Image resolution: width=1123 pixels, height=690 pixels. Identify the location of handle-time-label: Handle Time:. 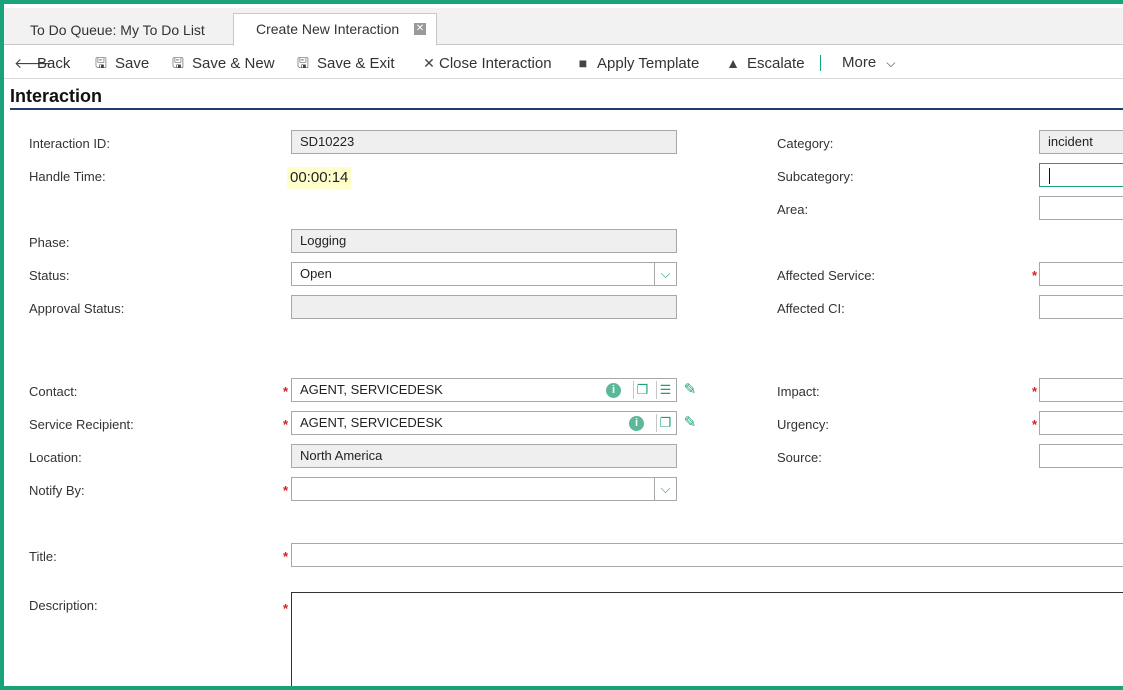
(67, 176).